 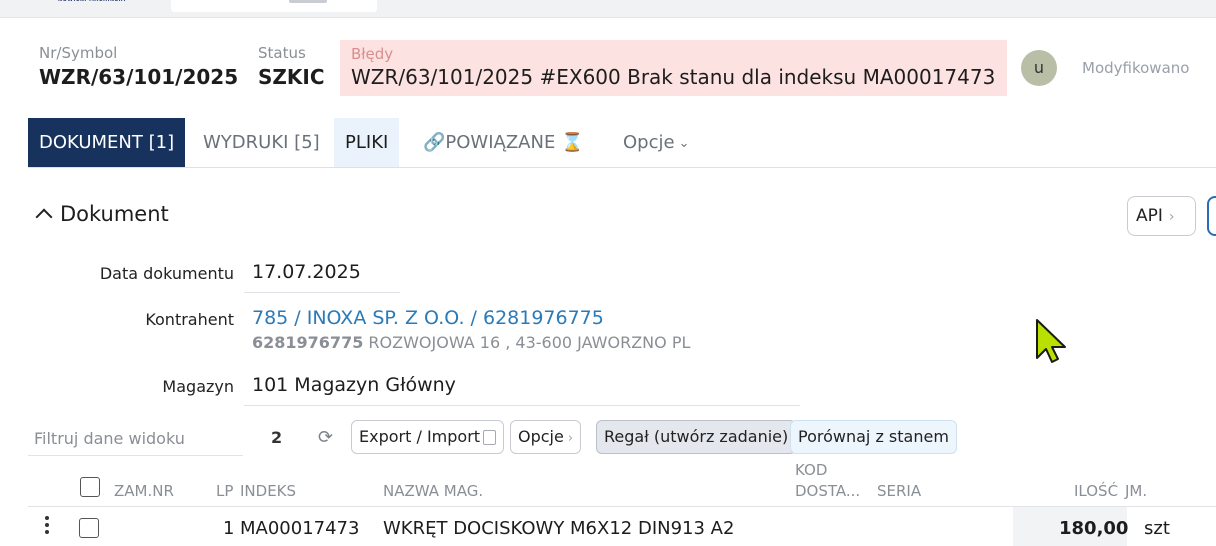 I want to click on tab-prints: WYDRUKI [5], so click(x=261, y=142).